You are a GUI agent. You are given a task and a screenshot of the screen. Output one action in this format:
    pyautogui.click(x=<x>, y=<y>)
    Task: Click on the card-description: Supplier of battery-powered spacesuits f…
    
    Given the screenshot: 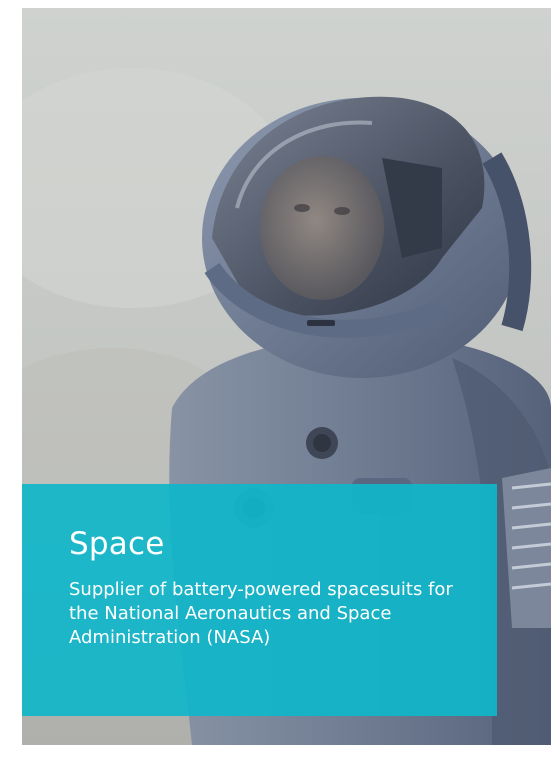 What is the action you would take?
    pyautogui.click(x=261, y=613)
    